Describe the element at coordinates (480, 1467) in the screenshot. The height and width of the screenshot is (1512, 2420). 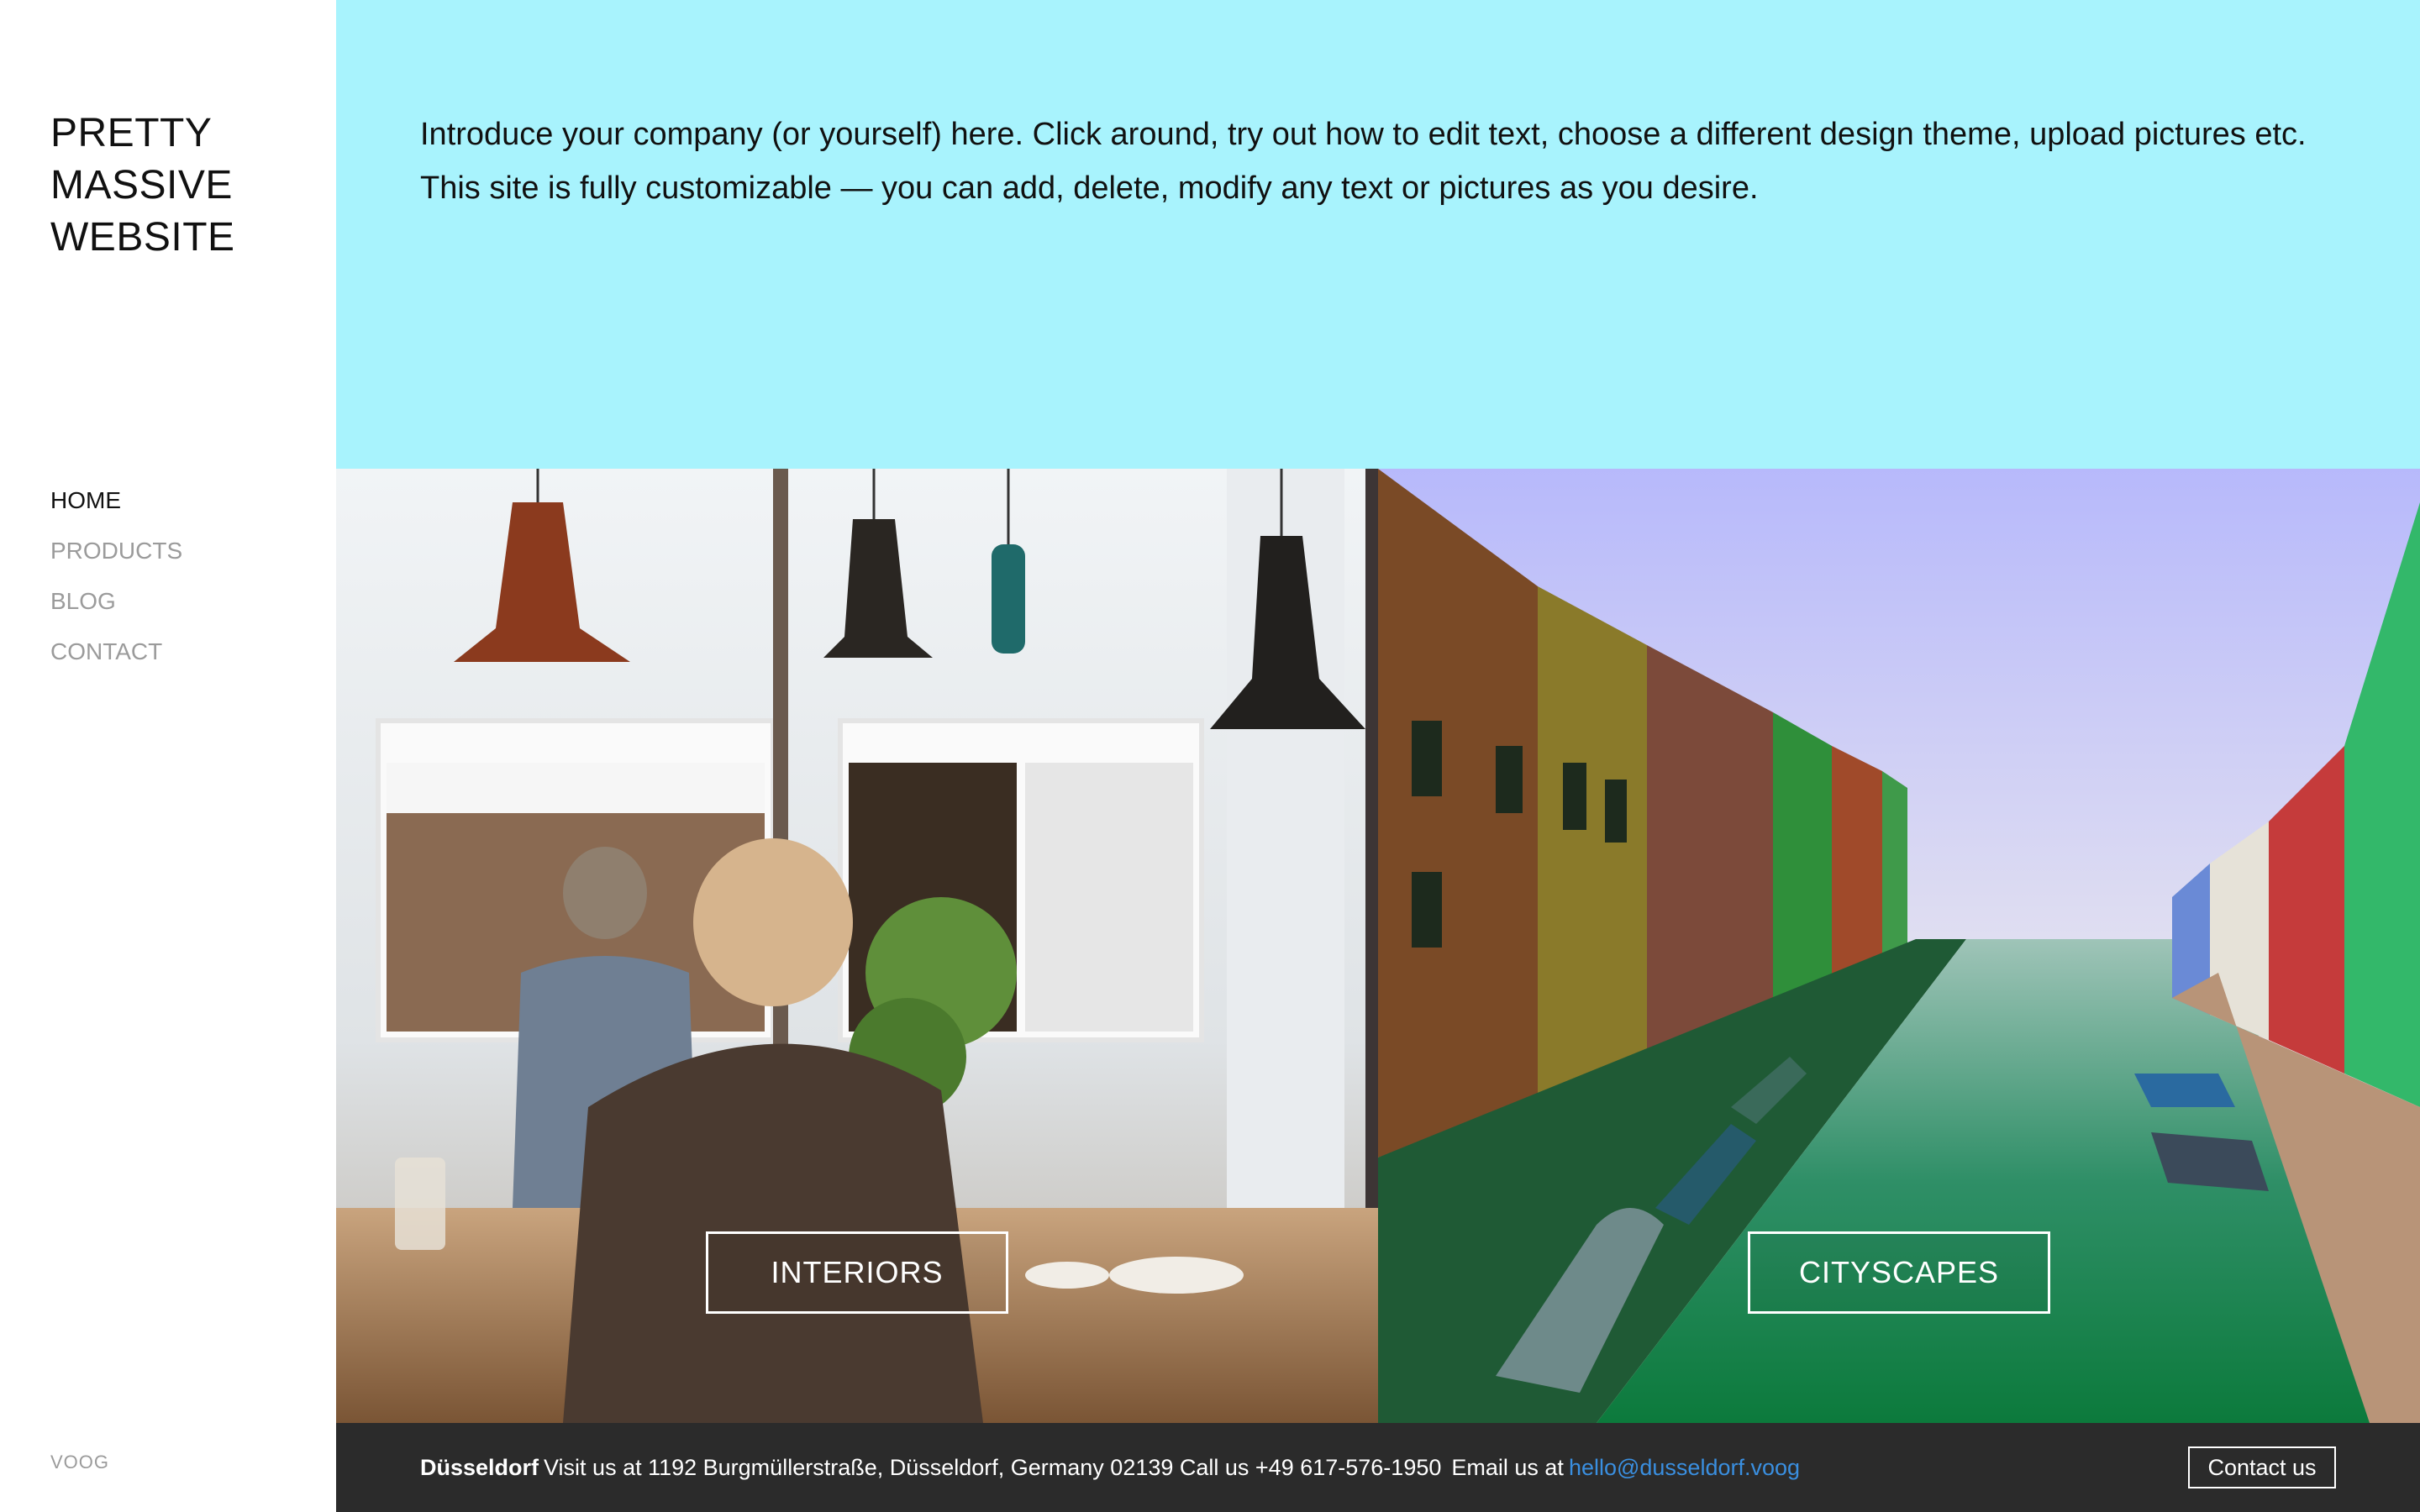
I see `footer-city: Düsseldorf` at that location.